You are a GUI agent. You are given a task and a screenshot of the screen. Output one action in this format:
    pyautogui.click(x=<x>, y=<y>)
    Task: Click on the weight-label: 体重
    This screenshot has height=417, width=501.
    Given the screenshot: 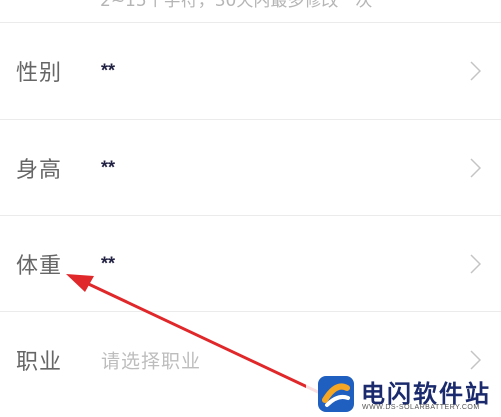 What is the action you would take?
    pyautogui.click(x=39, y=266)
    